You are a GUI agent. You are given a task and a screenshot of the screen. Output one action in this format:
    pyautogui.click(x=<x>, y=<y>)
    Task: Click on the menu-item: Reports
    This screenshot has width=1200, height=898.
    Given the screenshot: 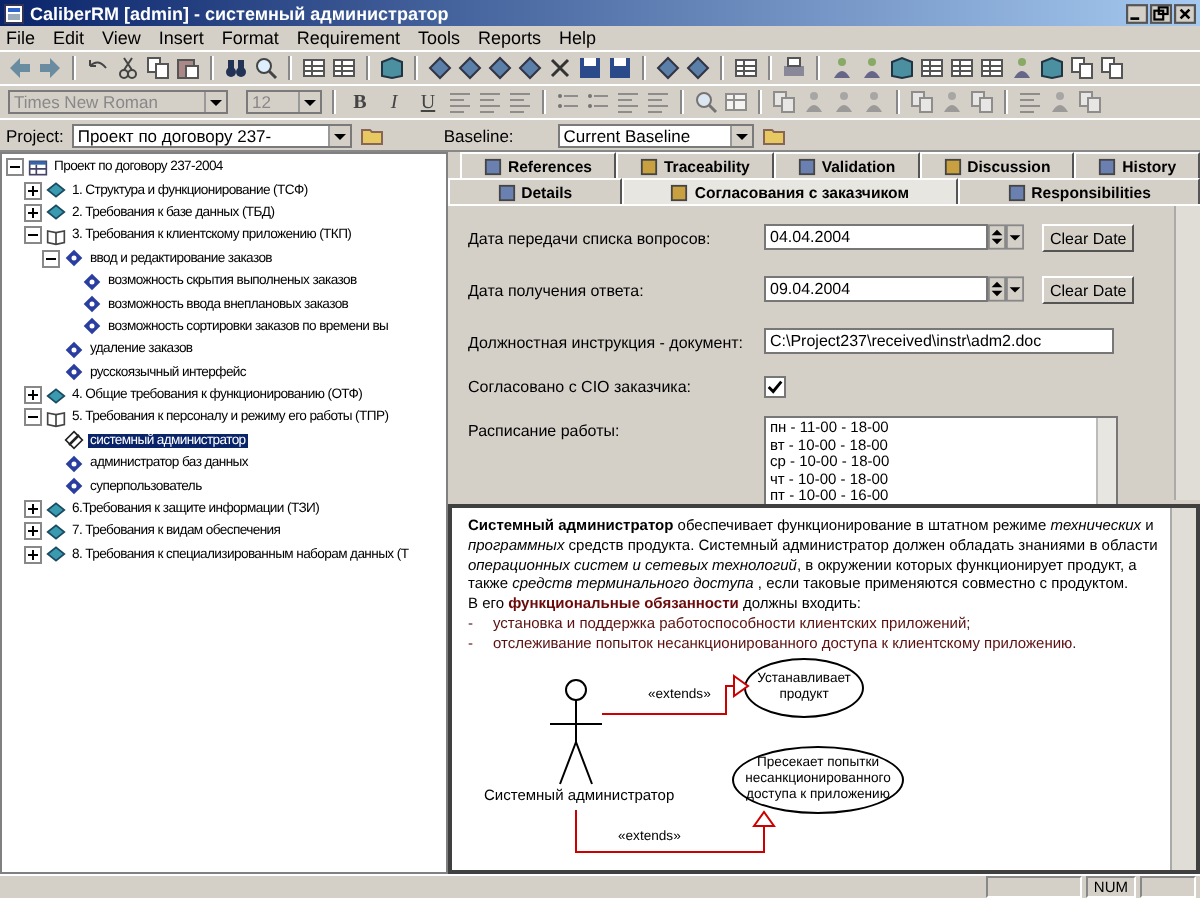 What is the action you would take?
    pyautogui.click(x=509, y=38)
    